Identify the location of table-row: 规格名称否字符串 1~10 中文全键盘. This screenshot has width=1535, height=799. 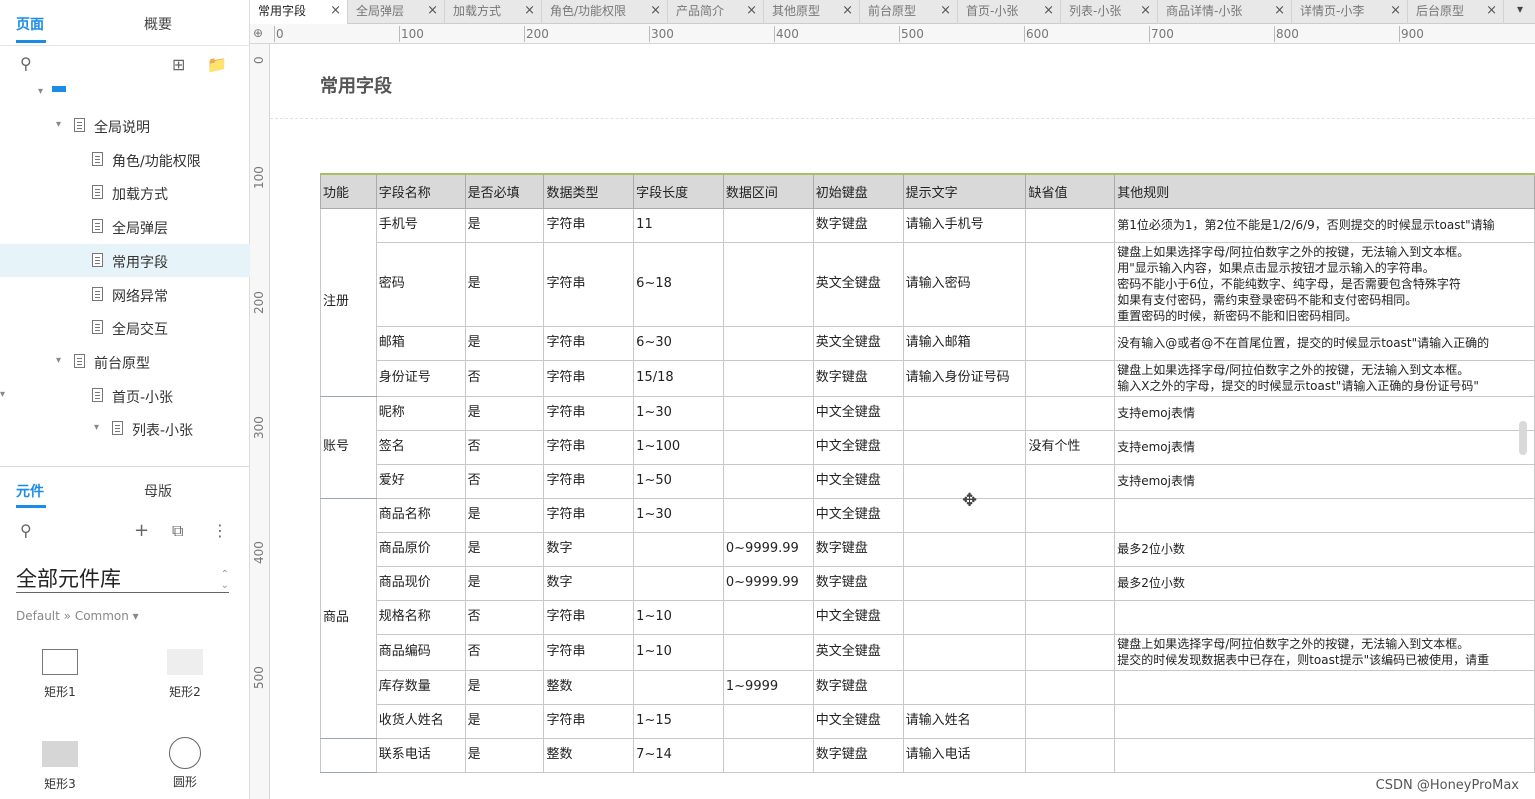
(928, 617).